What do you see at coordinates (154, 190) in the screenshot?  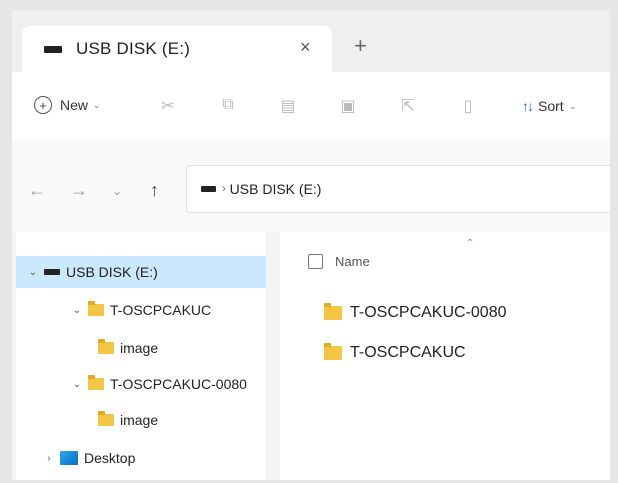 I see `up-arrow-icon: ↑` at bounding box center [154, 190].